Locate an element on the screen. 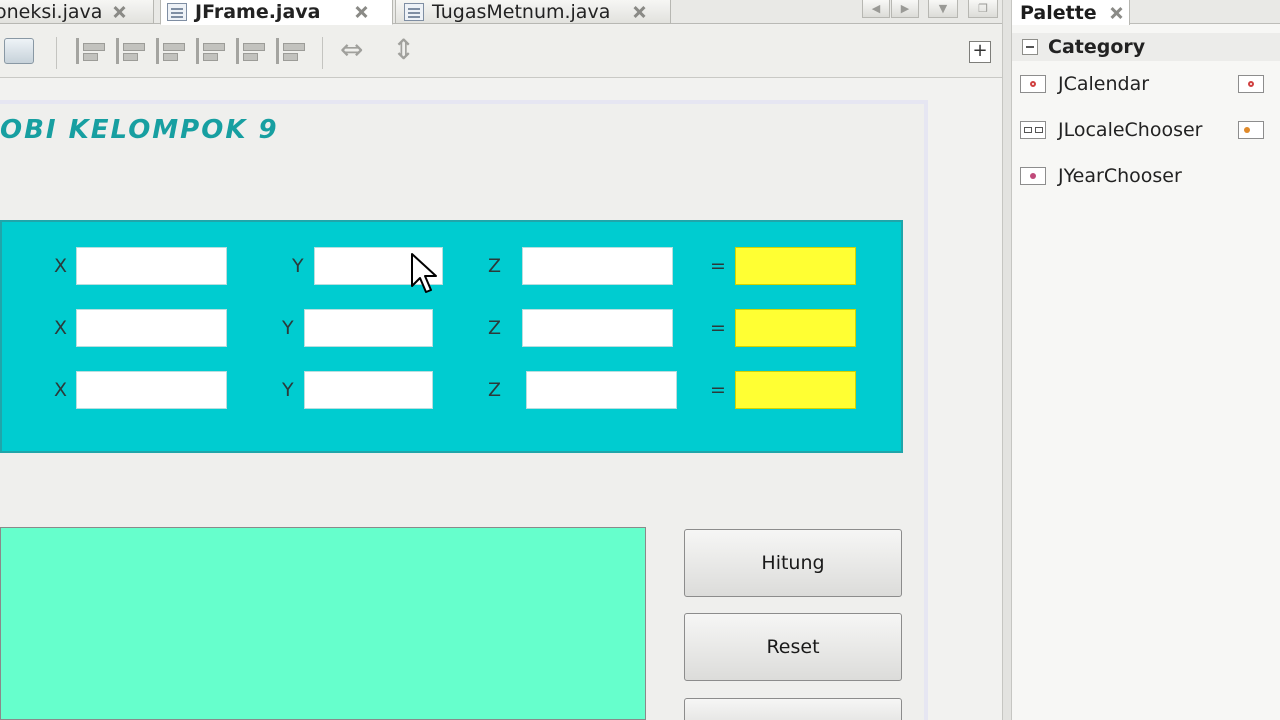 The image size is (1280, 720). palette-item-jyearchooser: JYearChooser is located at coordinates (1101, 176).